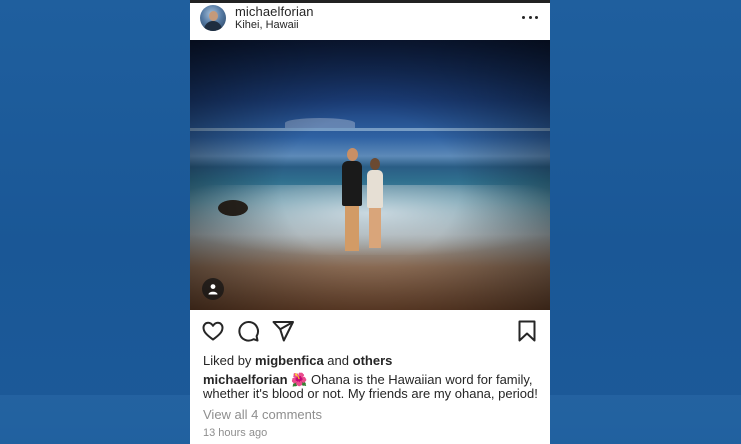  What do you see at coordinates (370, 21) in the screenshot?
I see `post-header: michaelforian Kihei, Hawaii` at bounding box center [370, 21].